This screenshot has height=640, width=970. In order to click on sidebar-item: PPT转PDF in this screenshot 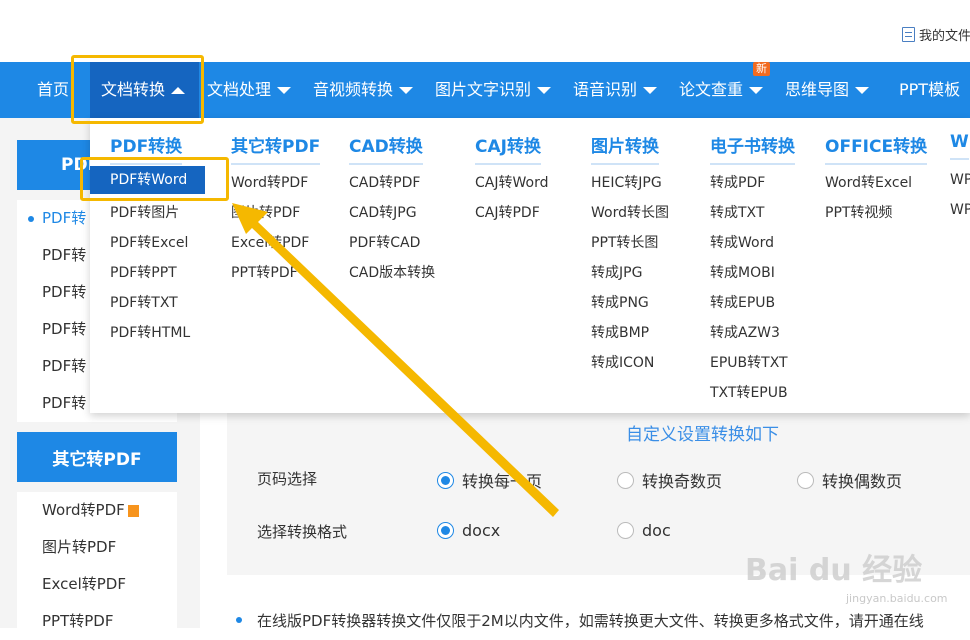, I will do `click(97, 621)`.